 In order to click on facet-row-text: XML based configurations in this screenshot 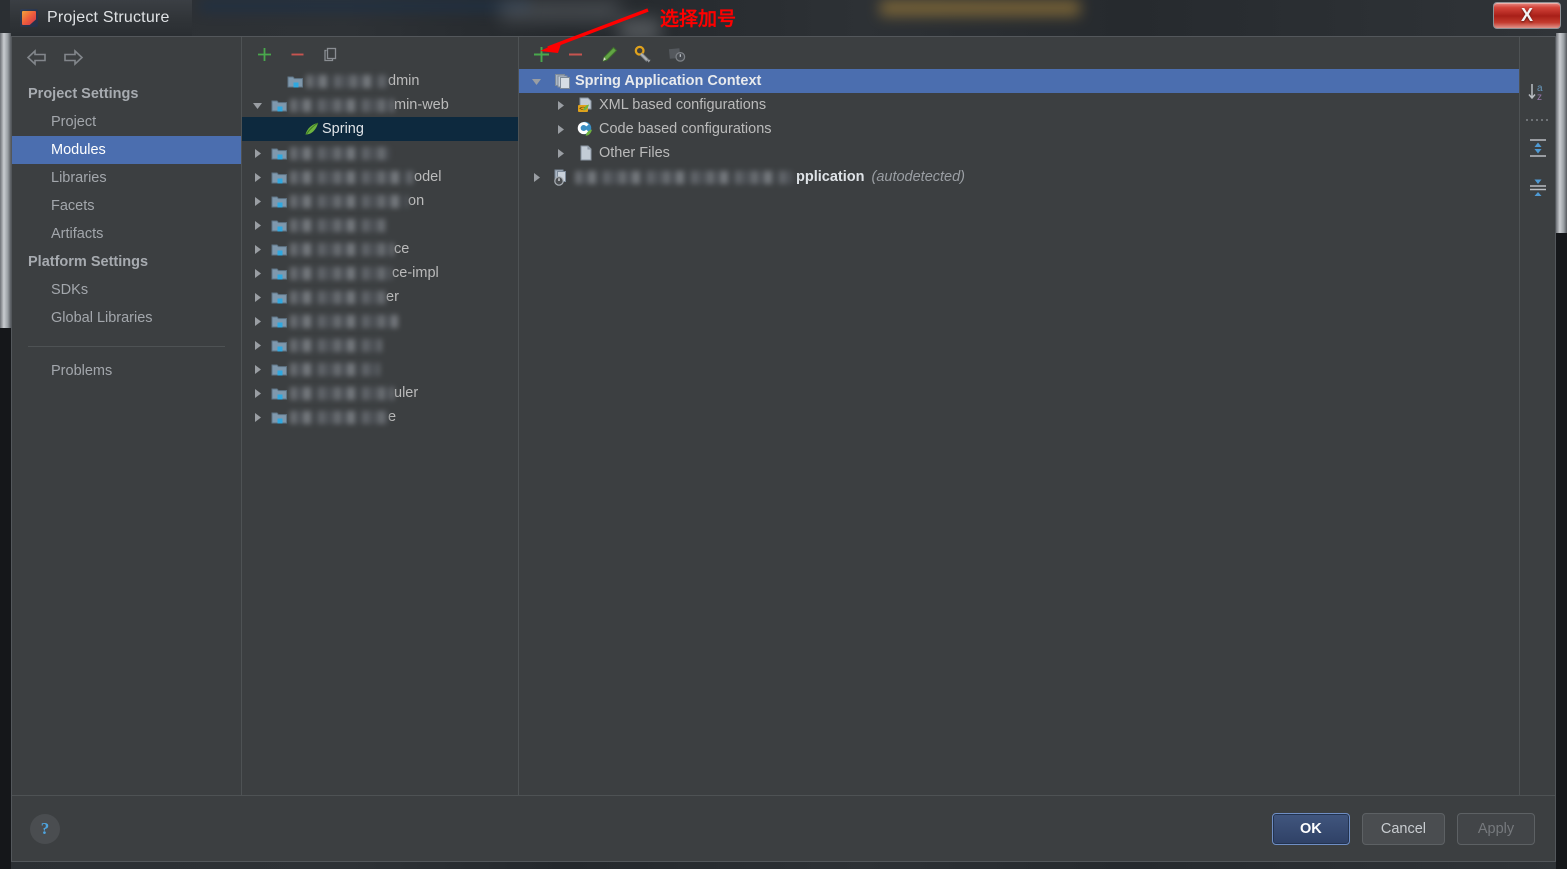, I will do `click(683, 105)`.